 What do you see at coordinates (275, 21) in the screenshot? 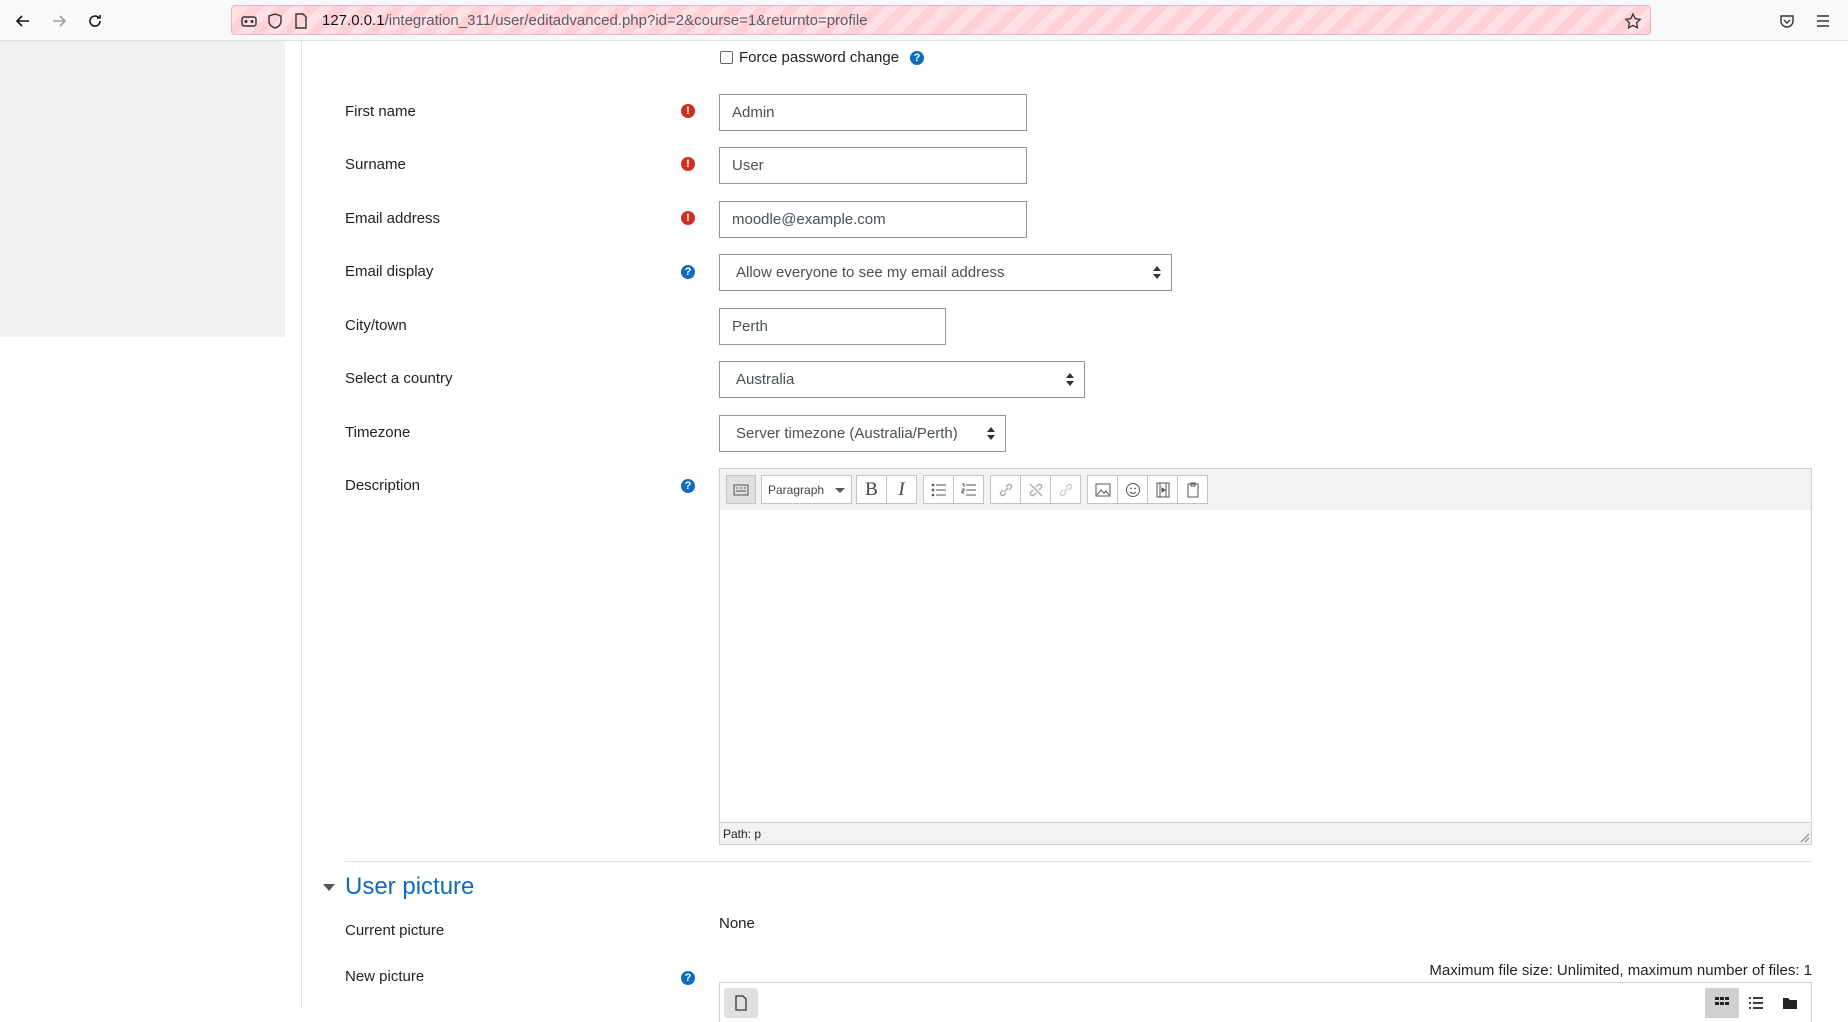
I see `shield-icon` at bounding box center [275, 21].